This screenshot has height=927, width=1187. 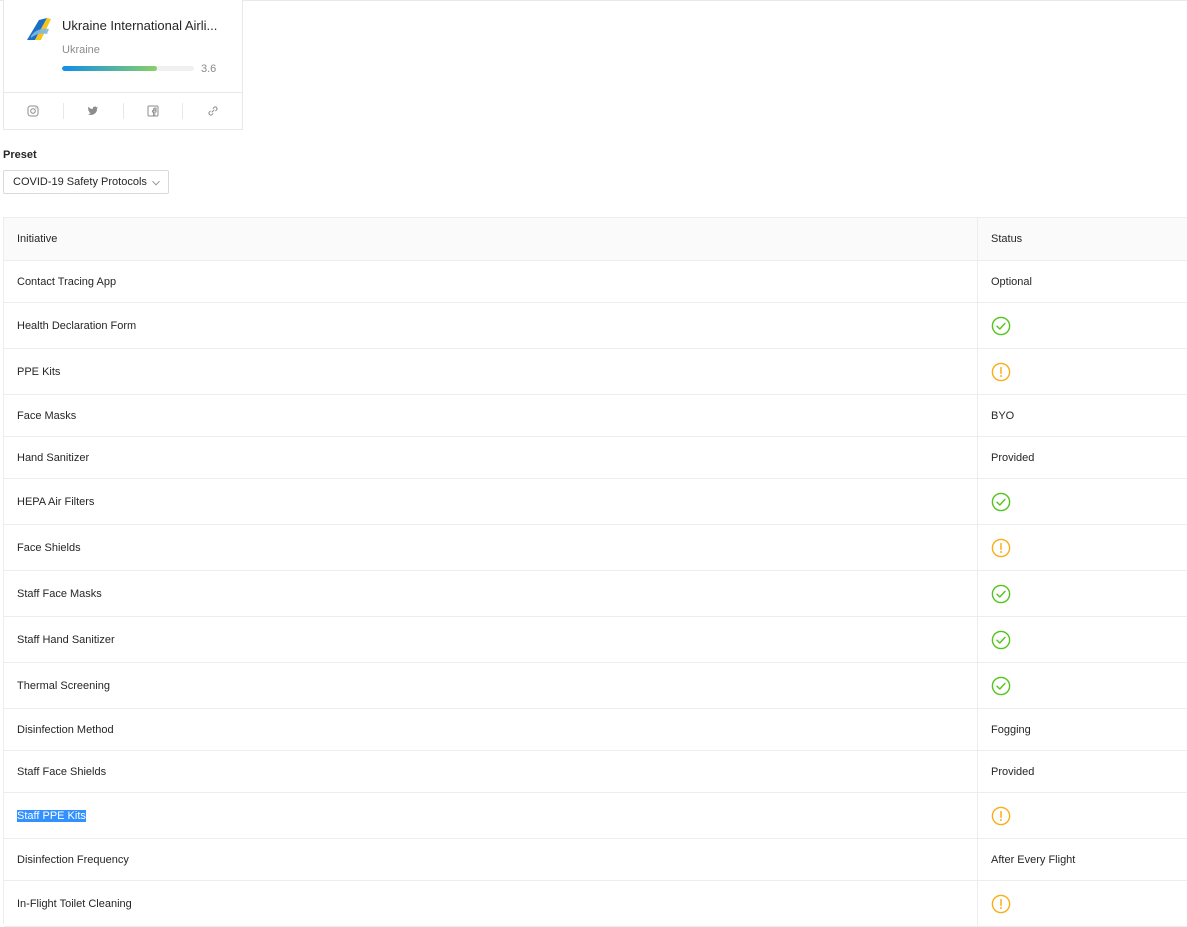 What do you see at coordinates (49, 547) in the screenshot?
I see `initiative-name: Face Shields` at bounding box center [49, 547].